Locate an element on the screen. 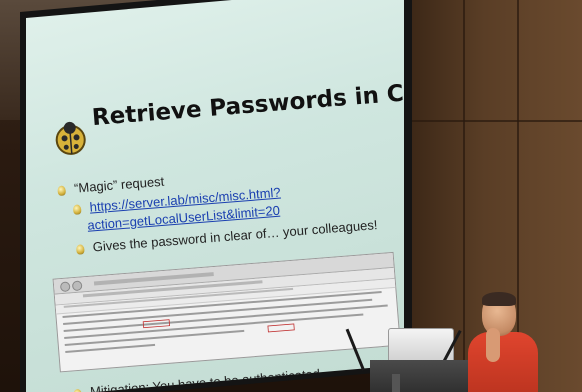 The height and width of the screenshot is (392, 582). blurred-browser-text is located at coordinates (225, 312).